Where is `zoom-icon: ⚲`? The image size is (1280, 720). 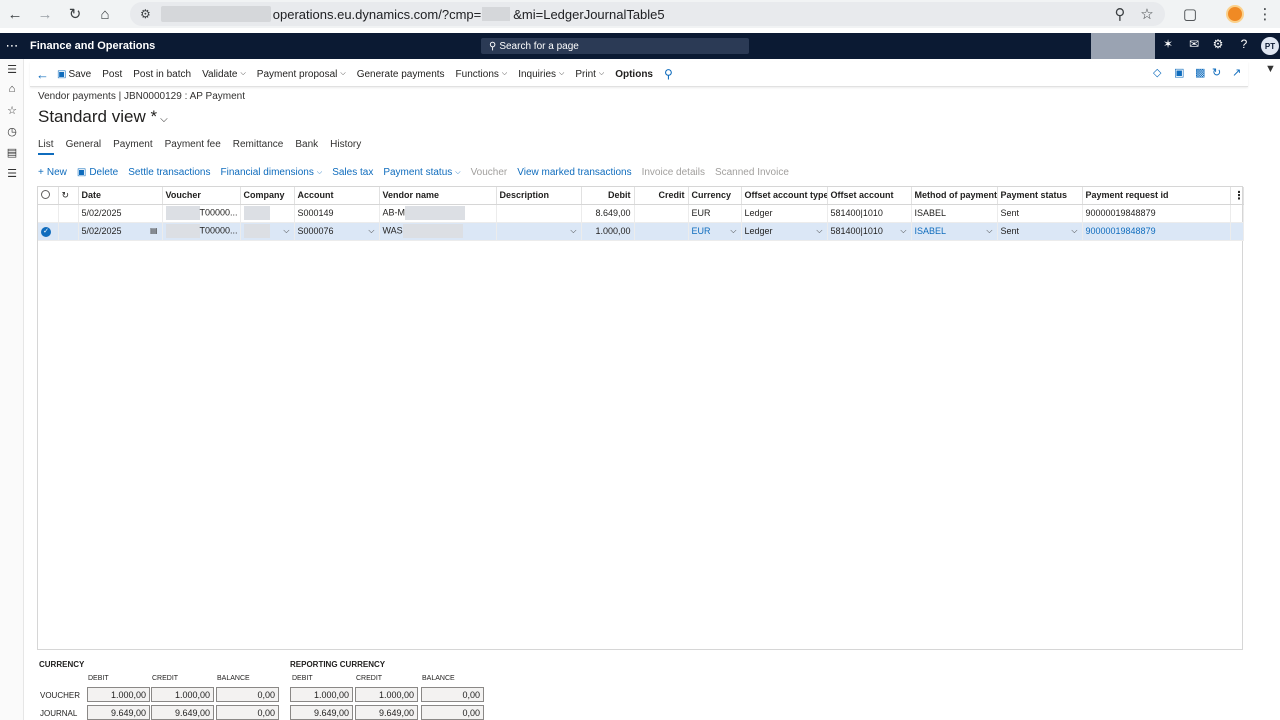
zoom-icon: ⚲ is located at coordinates (1120, 14).